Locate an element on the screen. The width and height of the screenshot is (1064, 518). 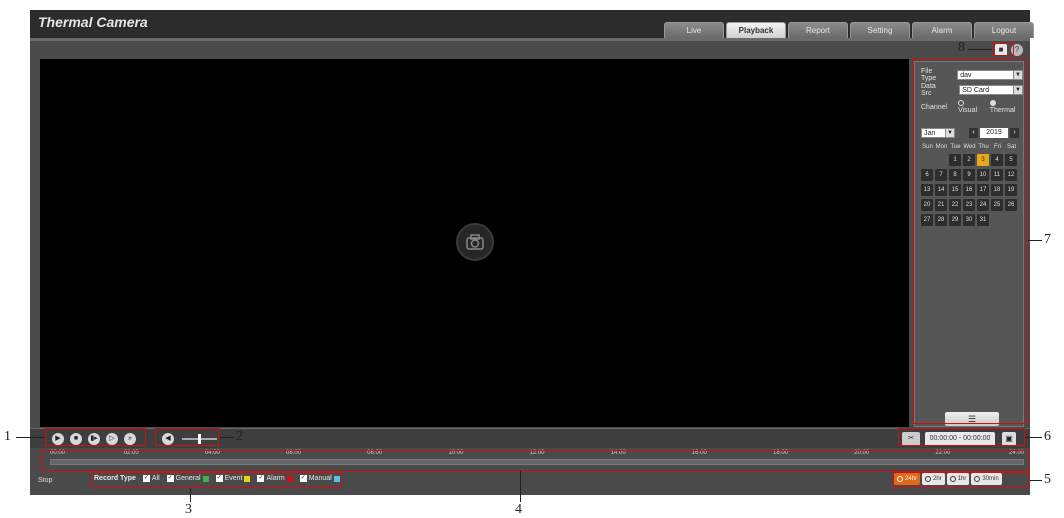
clip-icon: ✂ is located at coordinates (911, 439).